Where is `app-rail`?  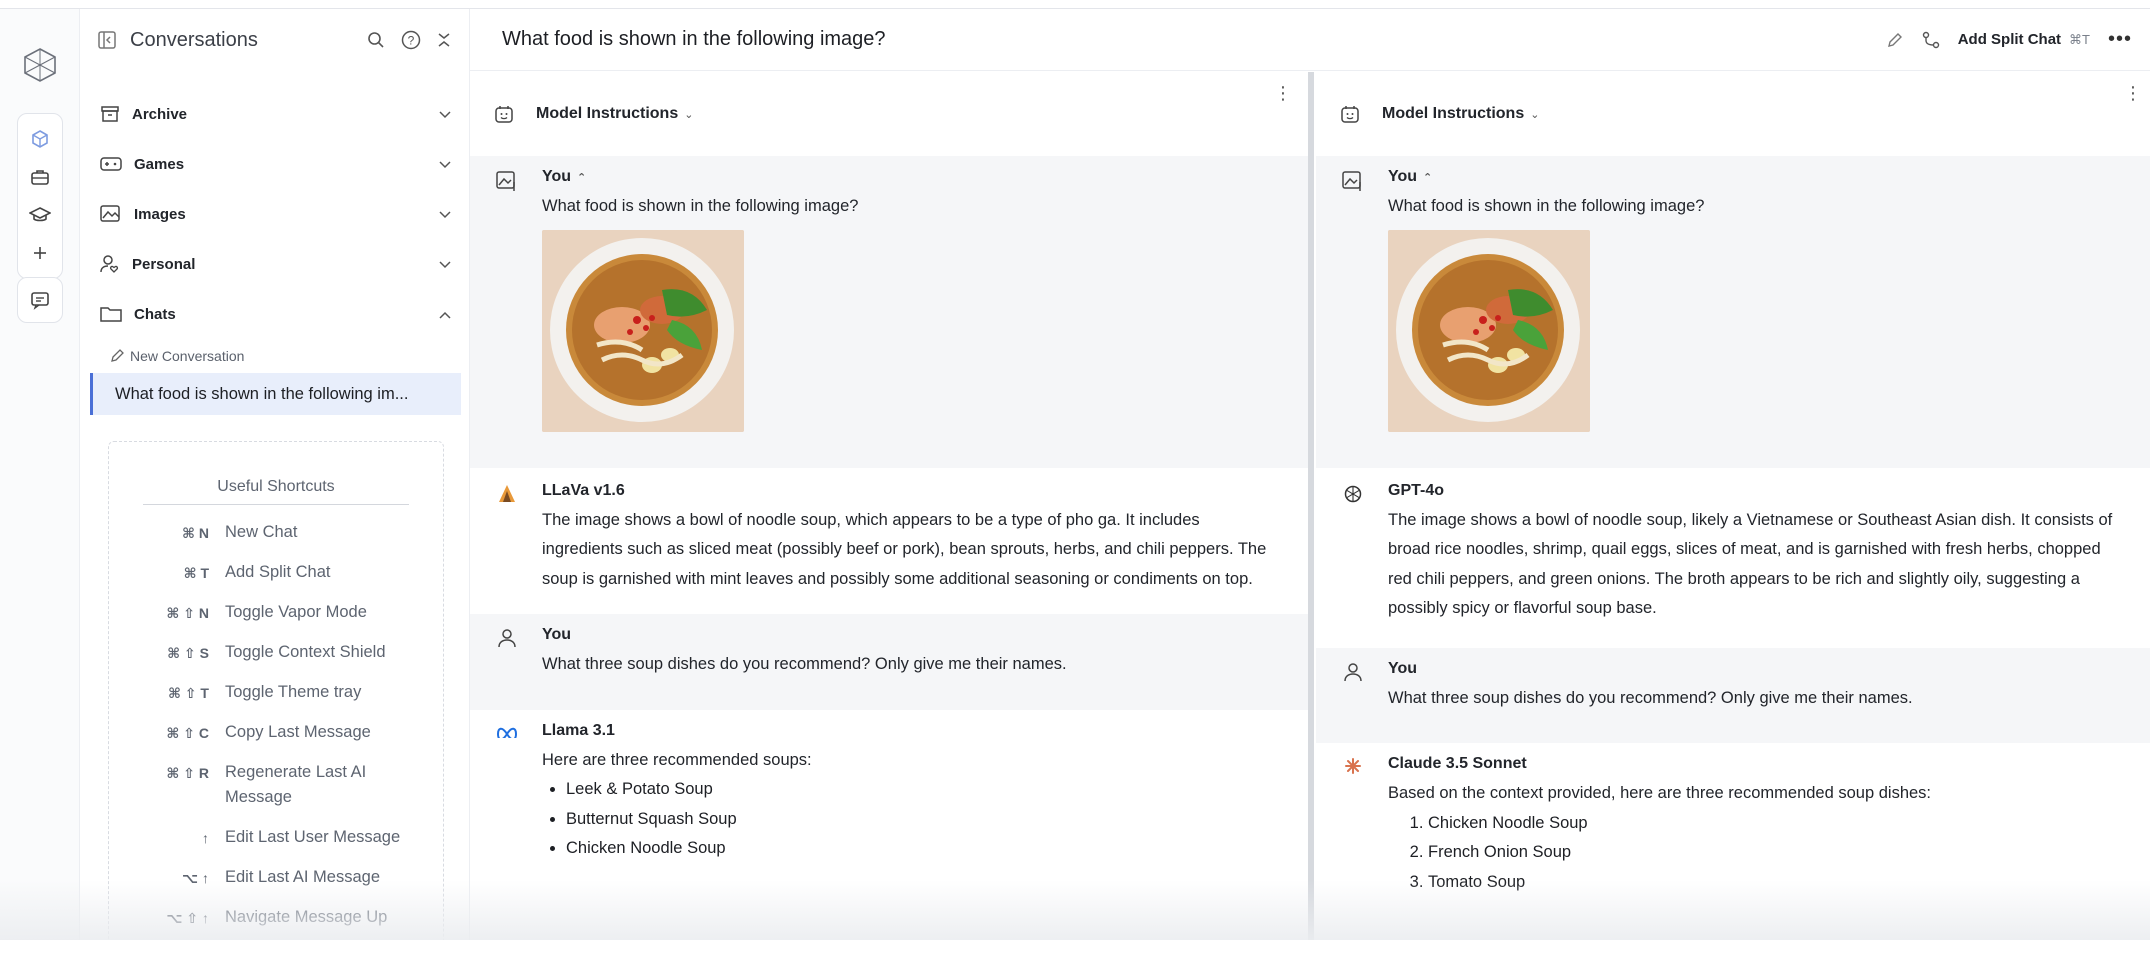 app-rail is located at coordinates (40, 474).